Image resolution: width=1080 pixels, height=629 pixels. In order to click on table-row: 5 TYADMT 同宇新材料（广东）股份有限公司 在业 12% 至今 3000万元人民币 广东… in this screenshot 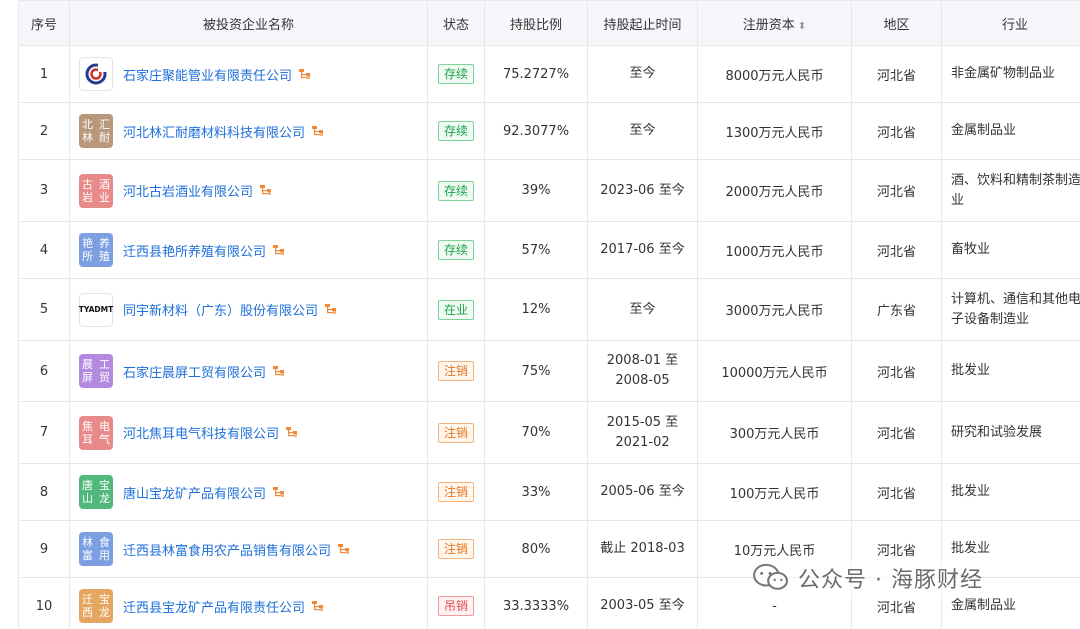, I will do `click(549, 309)`.